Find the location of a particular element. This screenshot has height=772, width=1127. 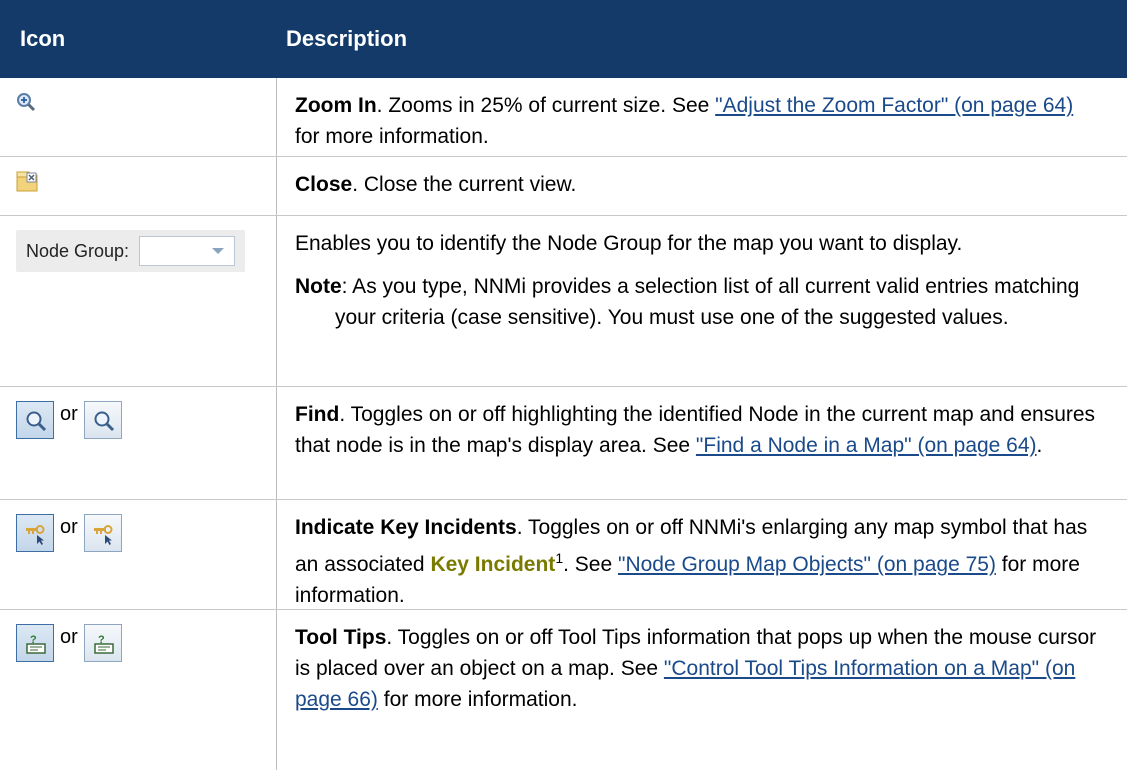

key-incidents-title: Indicate Key Incidents is located at coordinates (406, 527).